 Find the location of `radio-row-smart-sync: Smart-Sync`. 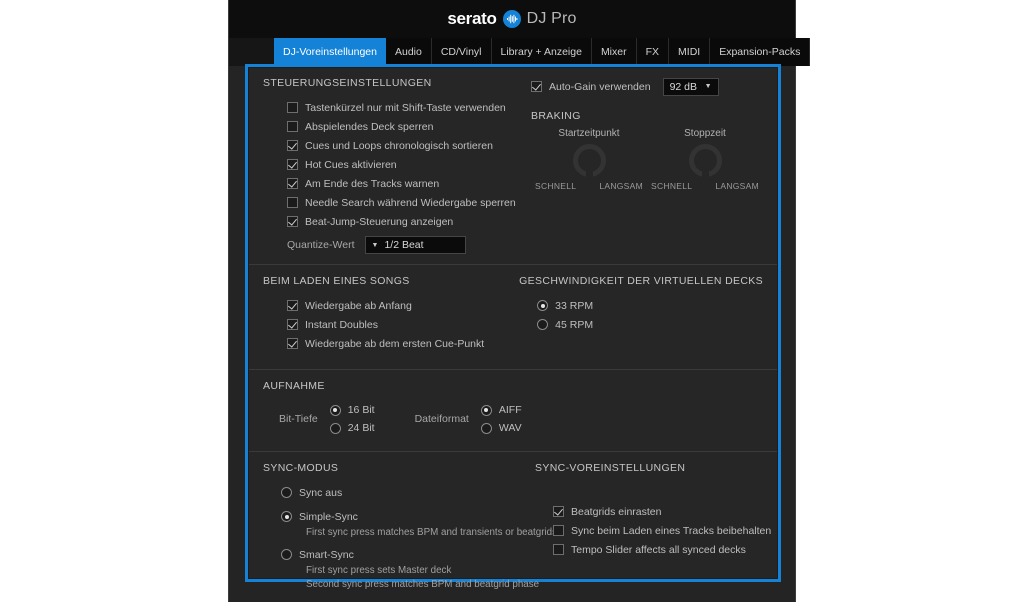

radio-row-smart-sync: Smart-Sync is located at coordinates (408, 554).